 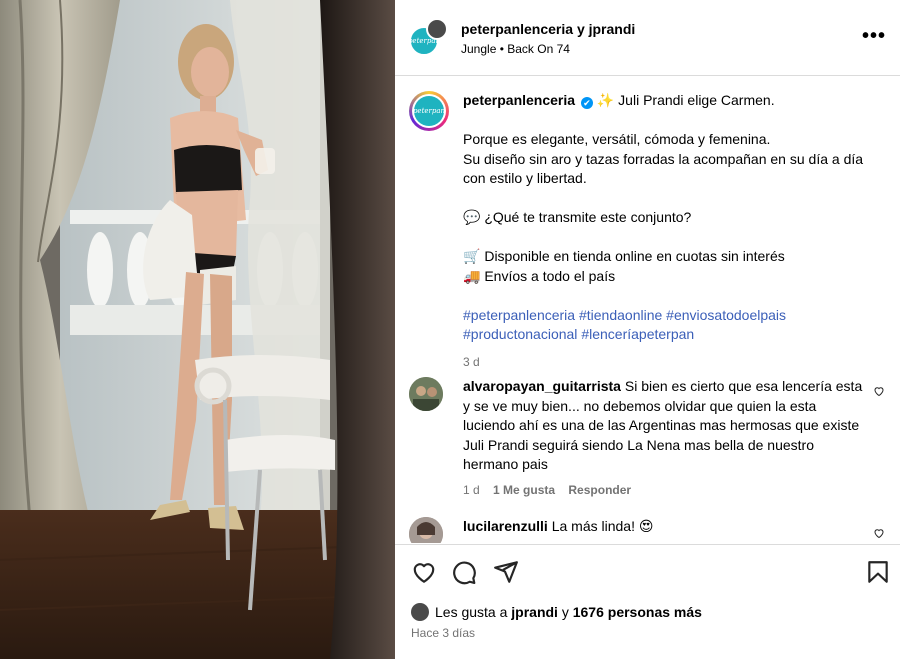 What do you see at coordinates (506, 572) in the screenshot?
I see `share-icon` at bounding box center [506, 572].